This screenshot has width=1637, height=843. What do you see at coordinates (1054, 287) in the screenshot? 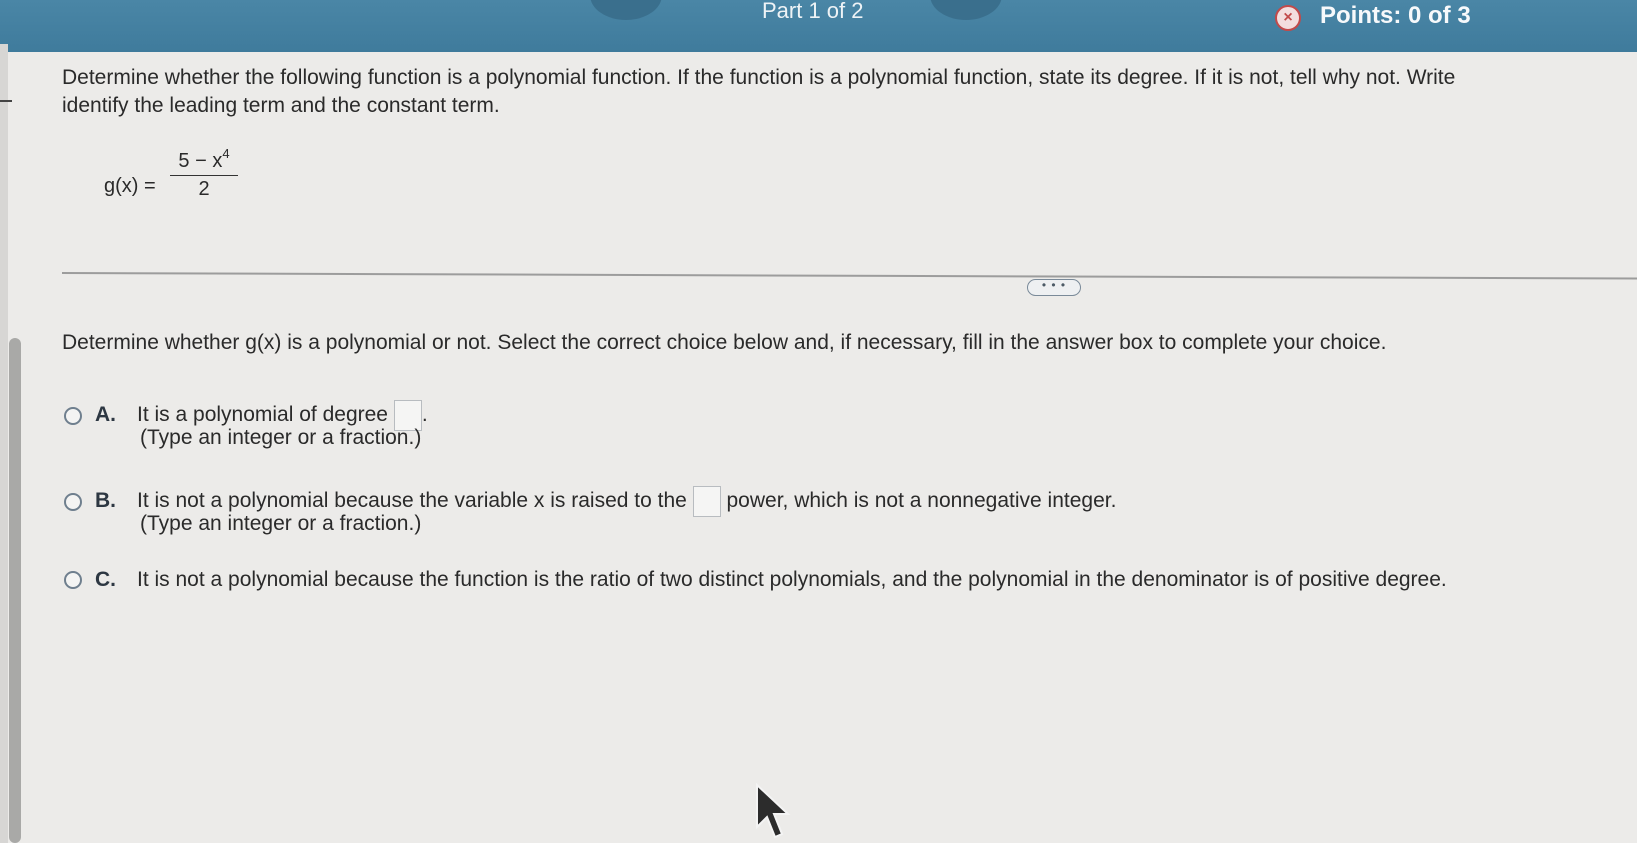
I see `more-options-button: • • •` at bounding box center [1054, 287].